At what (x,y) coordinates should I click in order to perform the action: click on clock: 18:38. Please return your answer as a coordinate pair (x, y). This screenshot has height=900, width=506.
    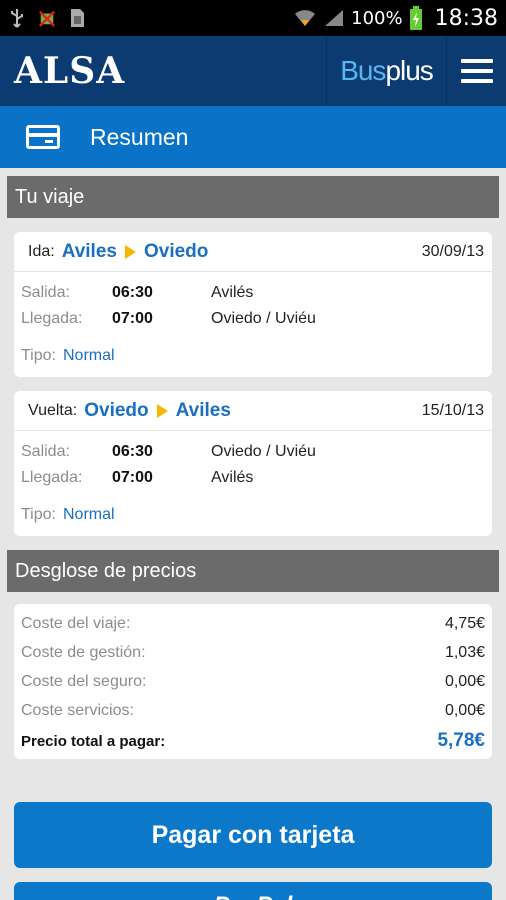
    Looking at the image, I should click on (466, 18).